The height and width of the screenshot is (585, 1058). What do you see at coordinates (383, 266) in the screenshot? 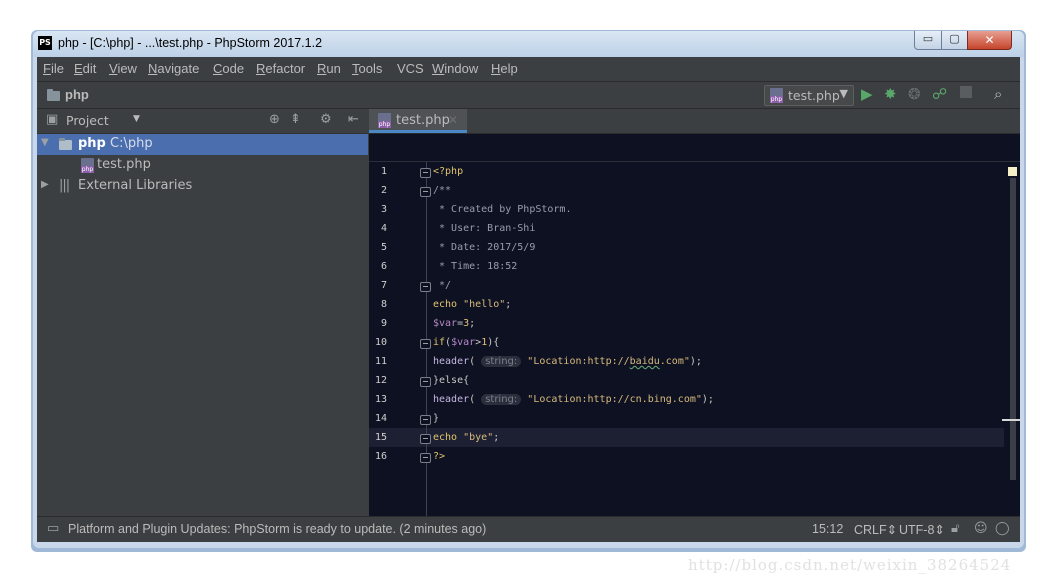
I see `line-number: 6` at bounding box center [383, 266].